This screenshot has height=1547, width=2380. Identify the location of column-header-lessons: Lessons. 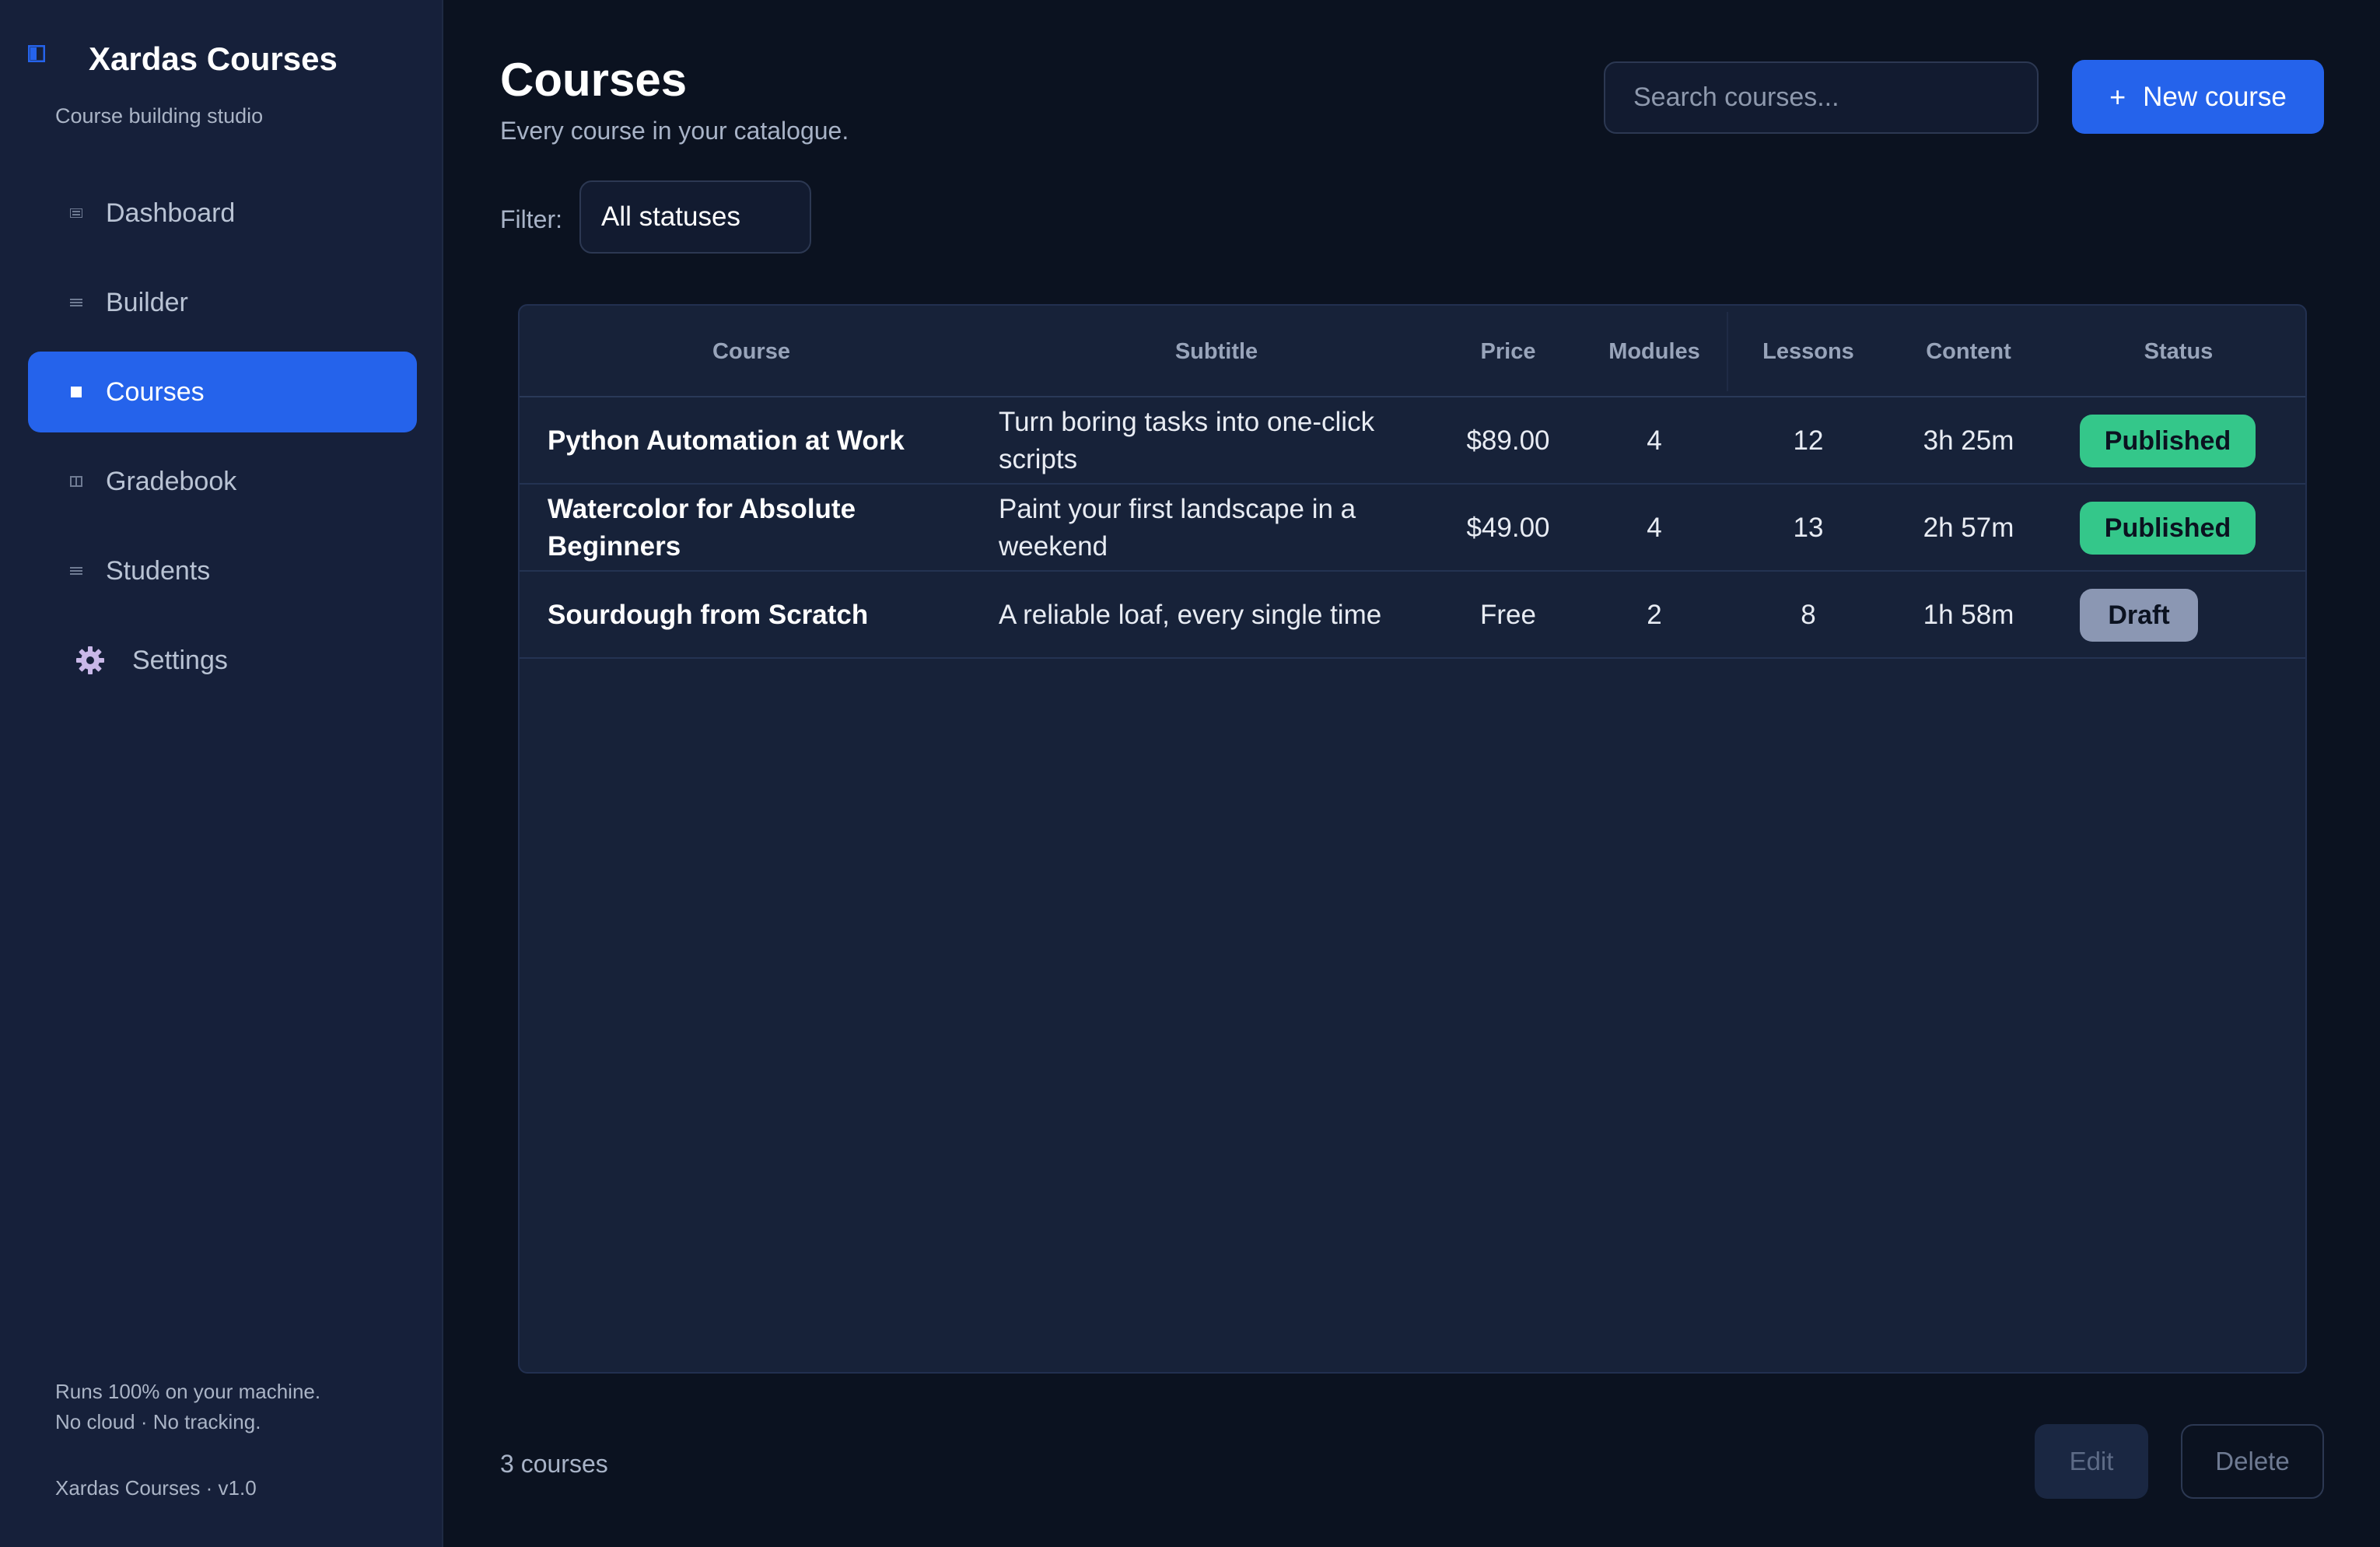
(1808, 351).